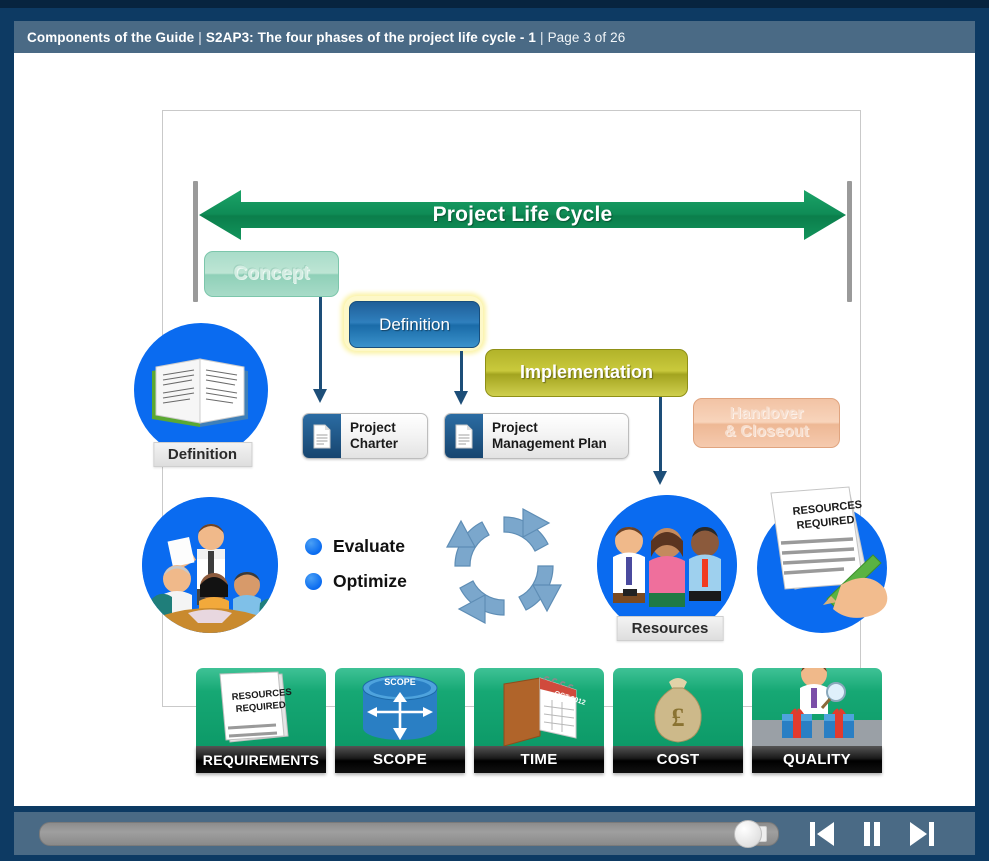 The width and height of the screenshot is (989, 861). I want to click on bullet-label: Evaluate, so click(369, 546).